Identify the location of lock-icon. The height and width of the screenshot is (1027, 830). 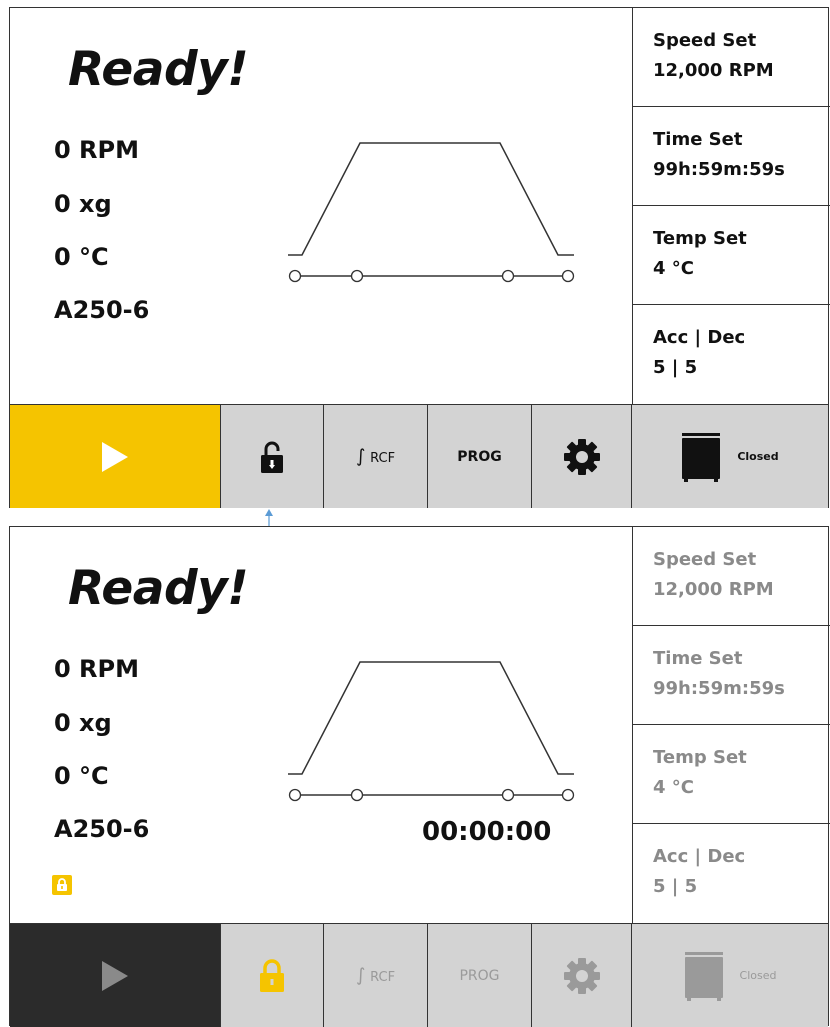
(272, 975).